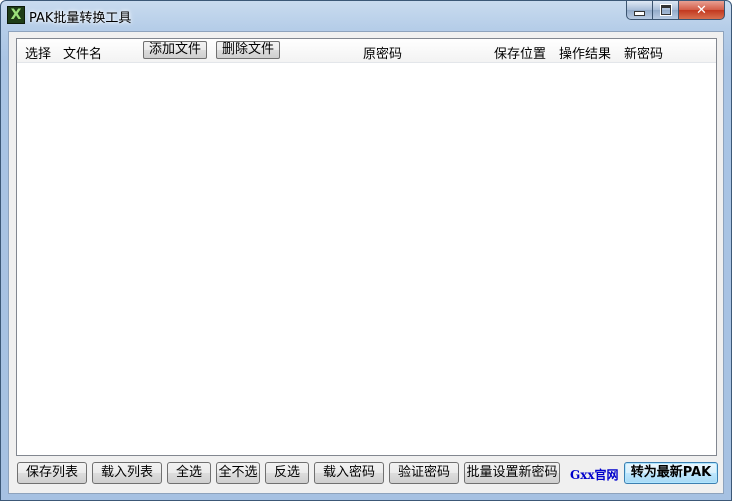  Describe the element at coordinates (512, 473) in the screenshot. I see `batch-set-new-password-button: 批量设置新密码` at that location.